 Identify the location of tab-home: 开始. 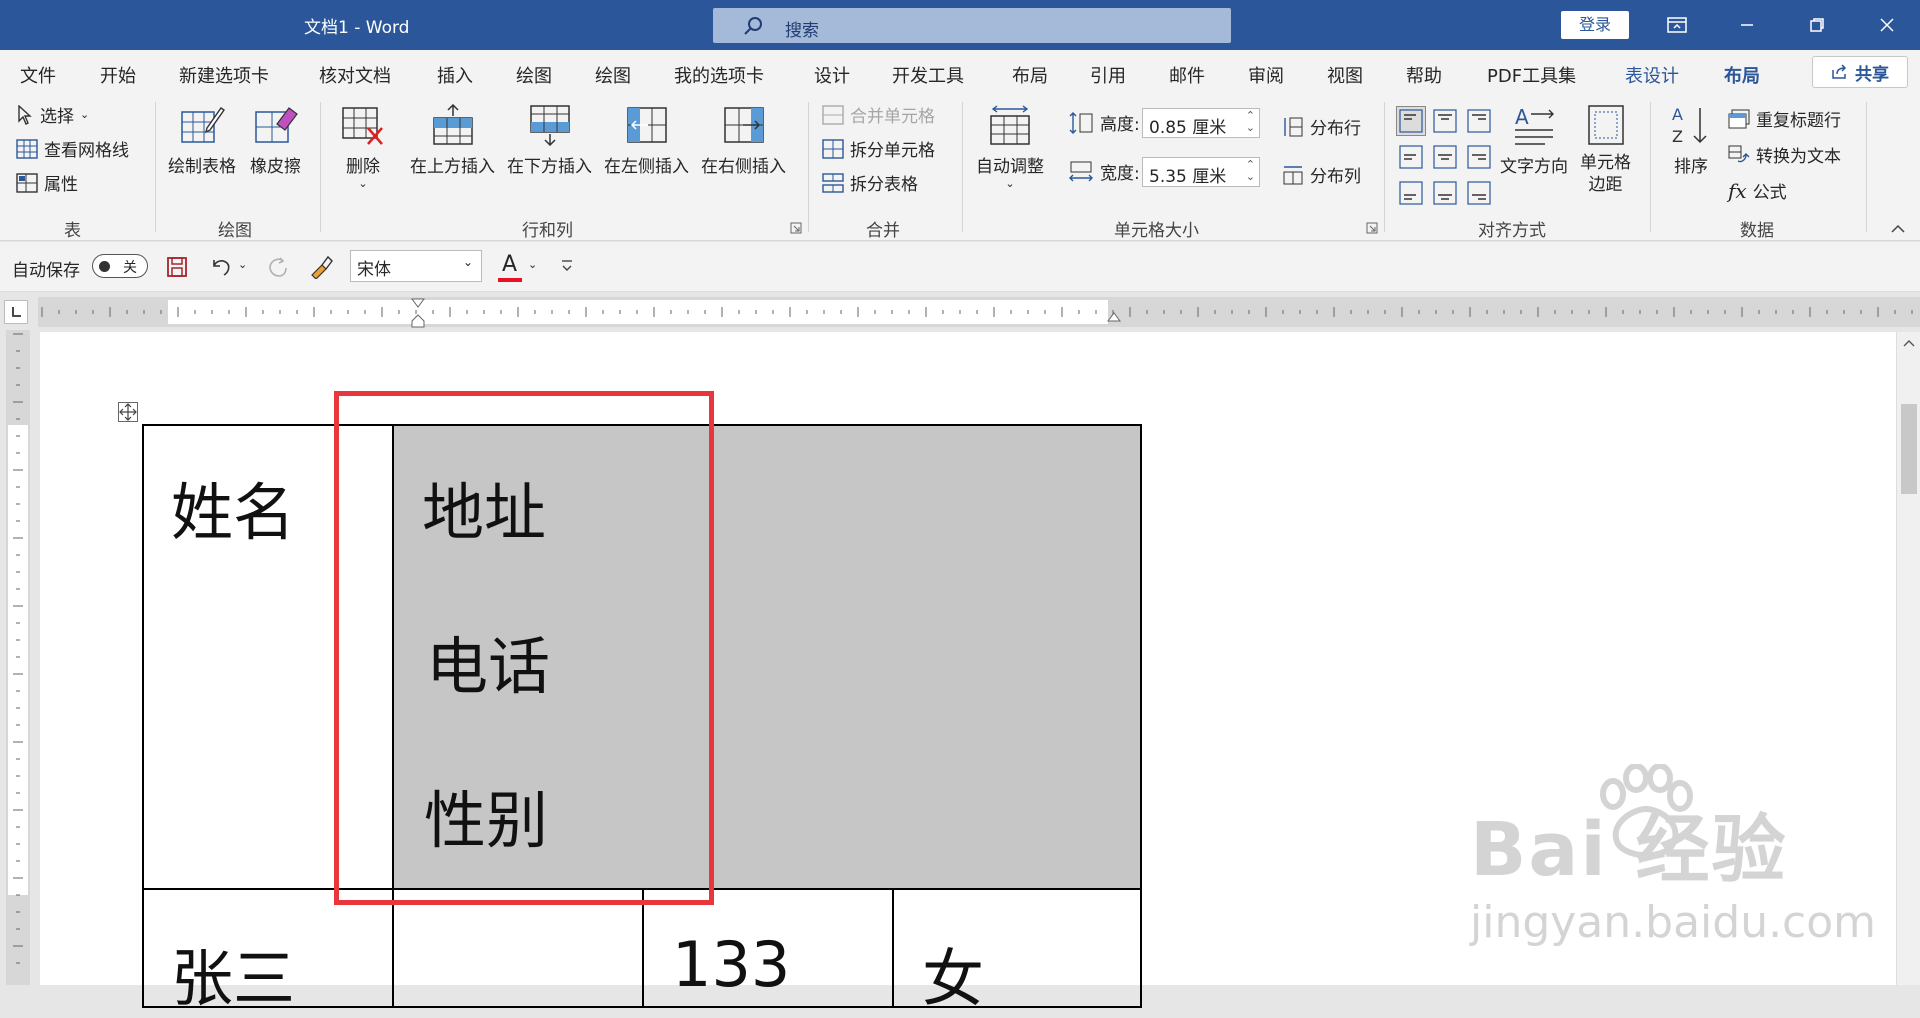
(118, 75).